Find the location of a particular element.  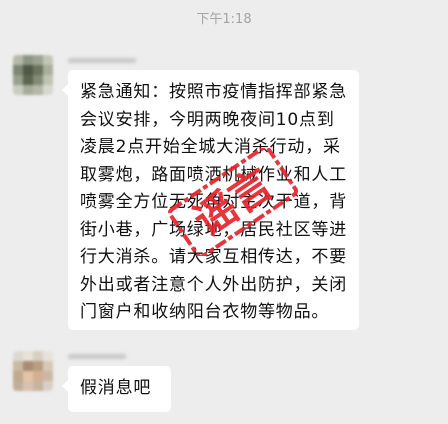

chat-timestamp: 下午1:18 is located at coordinates (224, 19).